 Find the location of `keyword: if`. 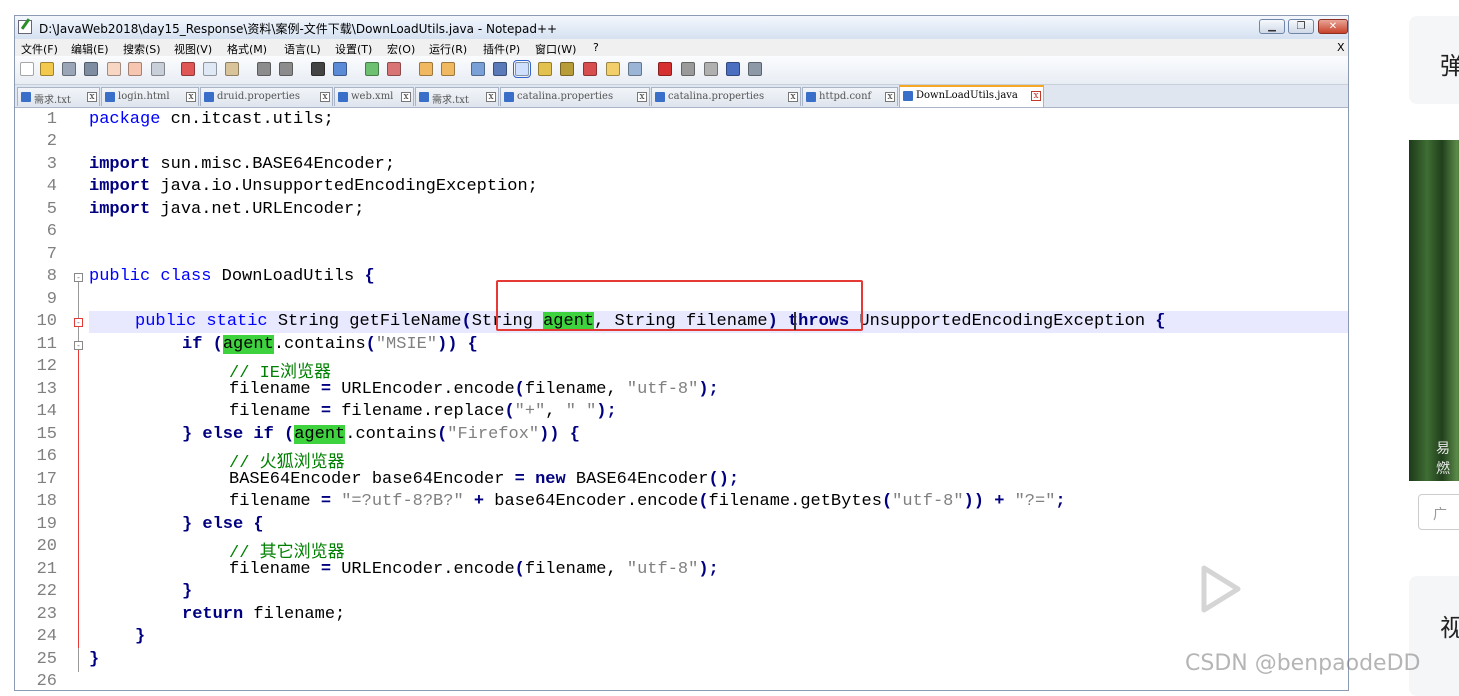

keyword: if is located at coordinates (263, 434).